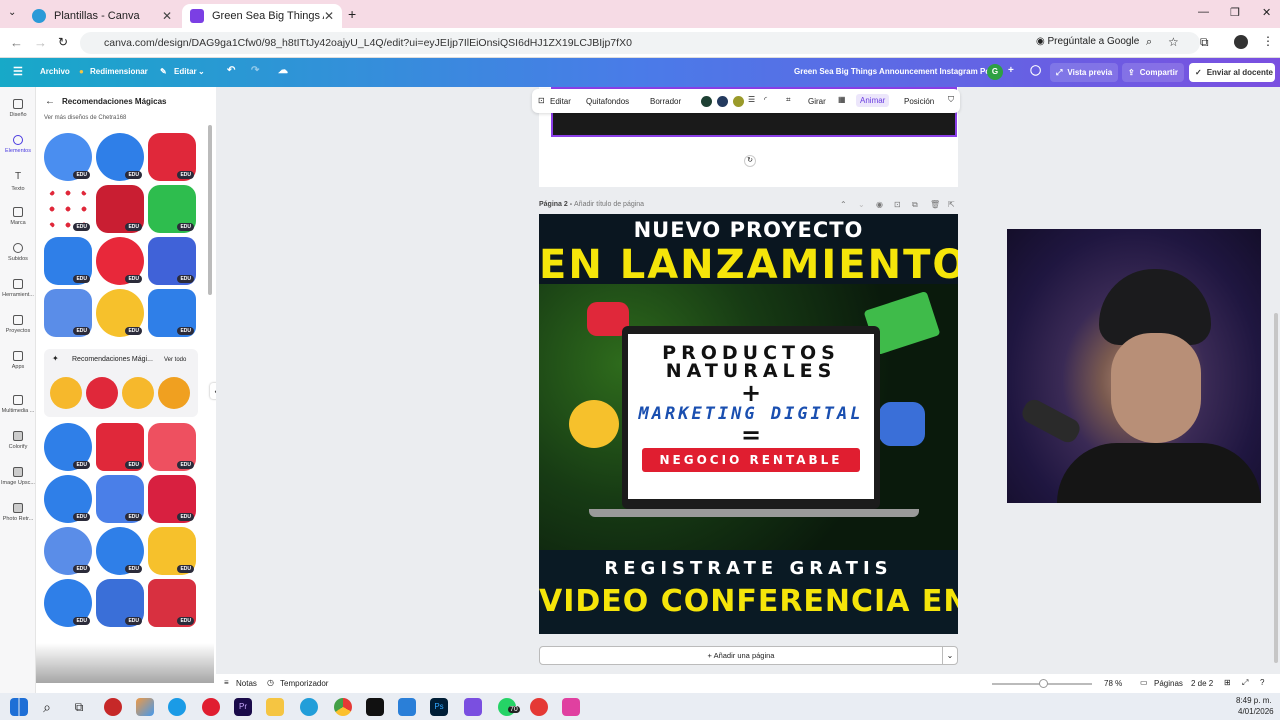 This screenshot has width=1280, height=720. I want to click on girar-button: Girar, so click(817, 101).